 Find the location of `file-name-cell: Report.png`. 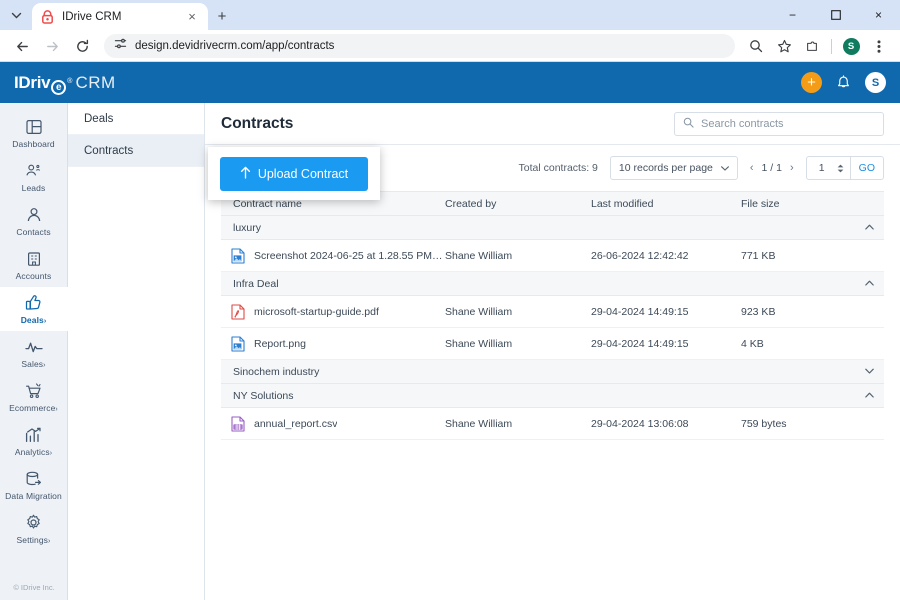

file-name-cell: Report.png is located at coordinates (333, 343).